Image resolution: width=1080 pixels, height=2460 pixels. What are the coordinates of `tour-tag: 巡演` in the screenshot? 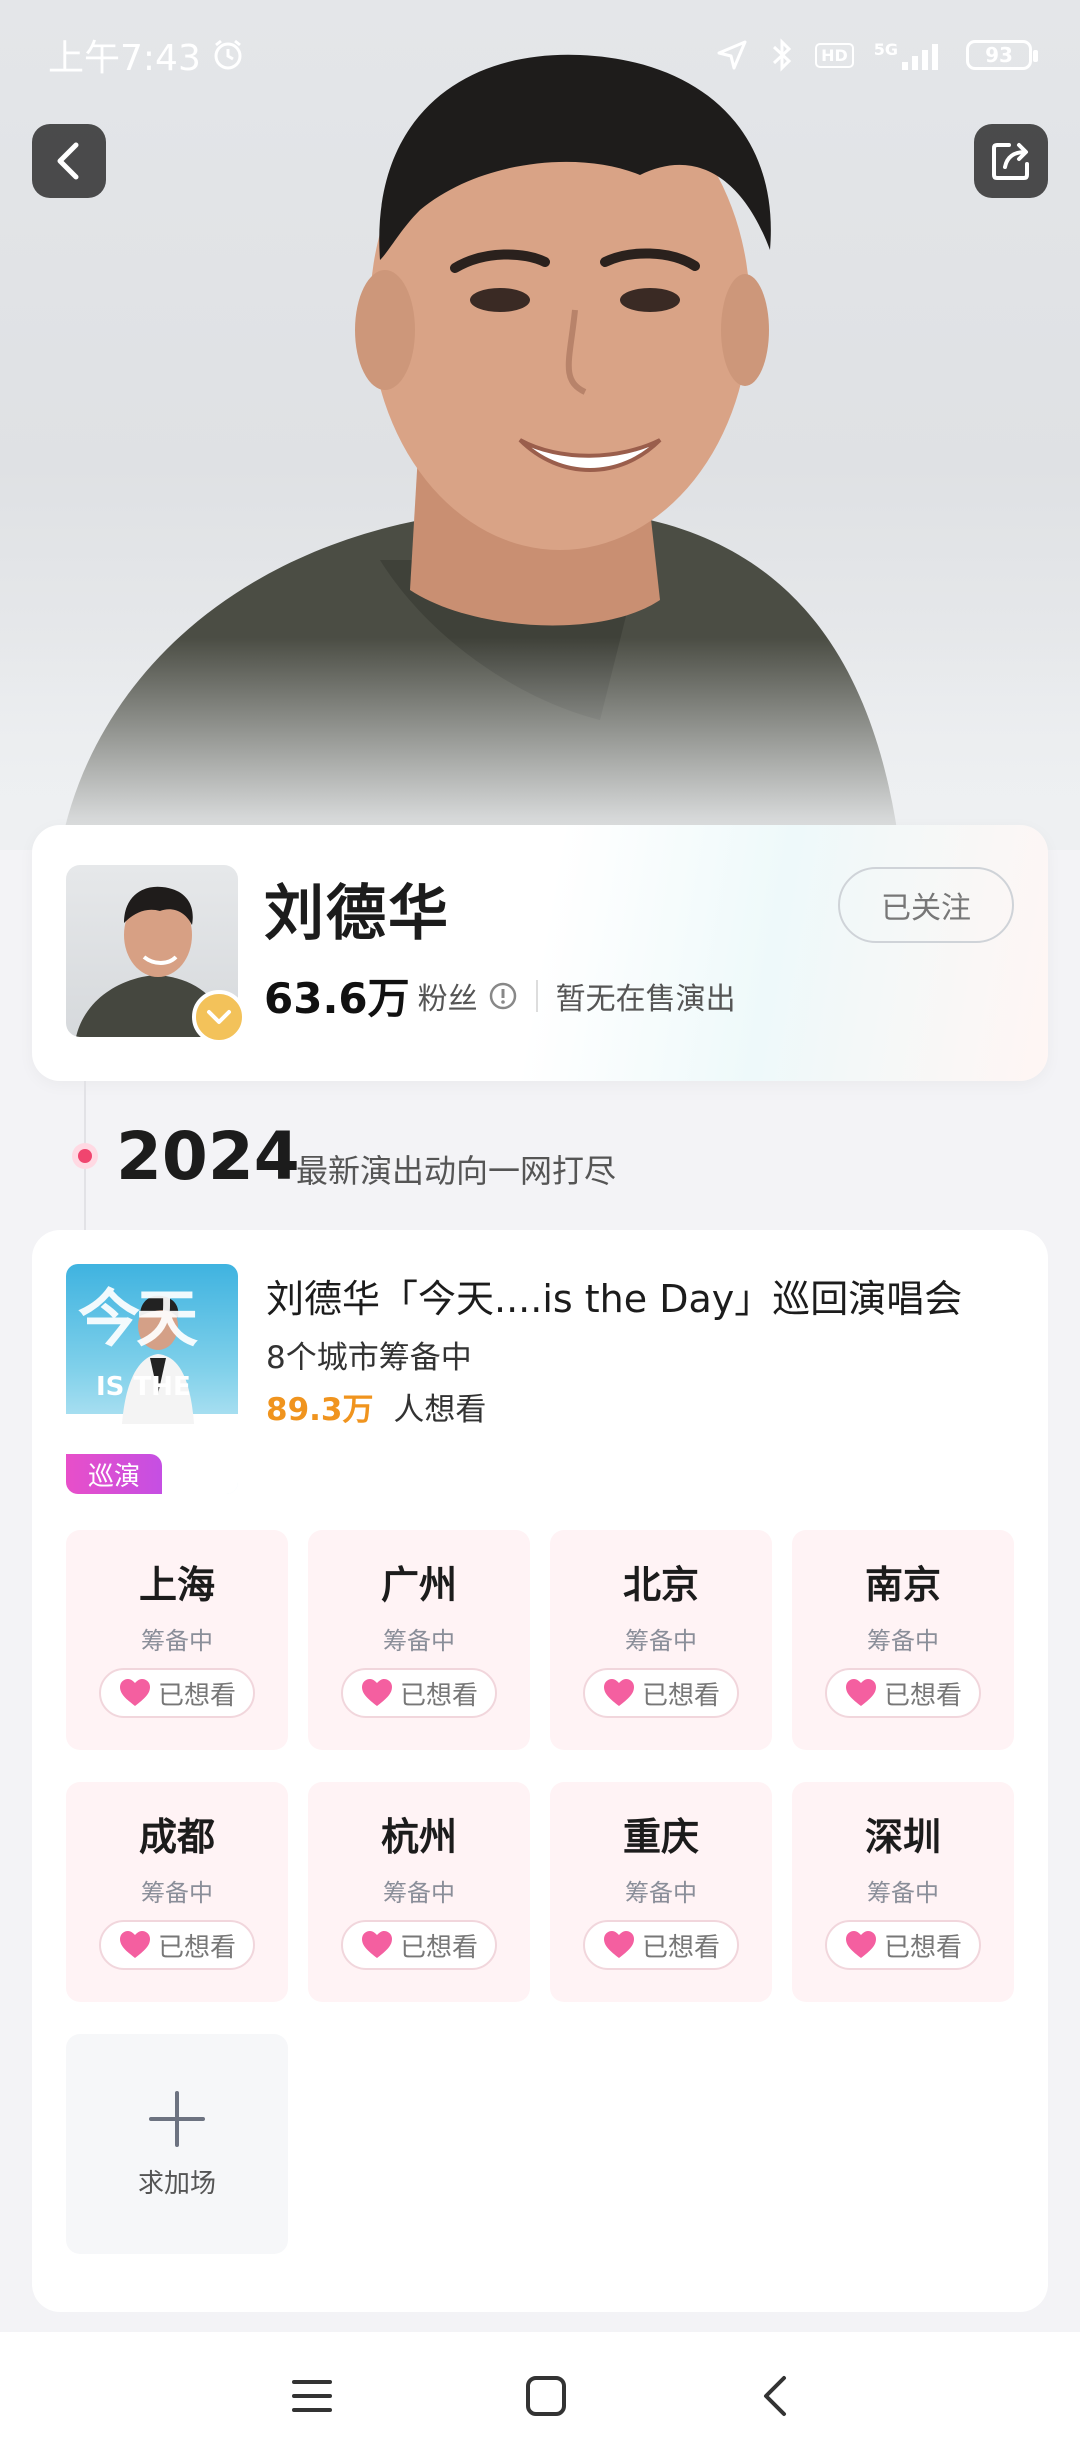 It's located at (114, 1474).